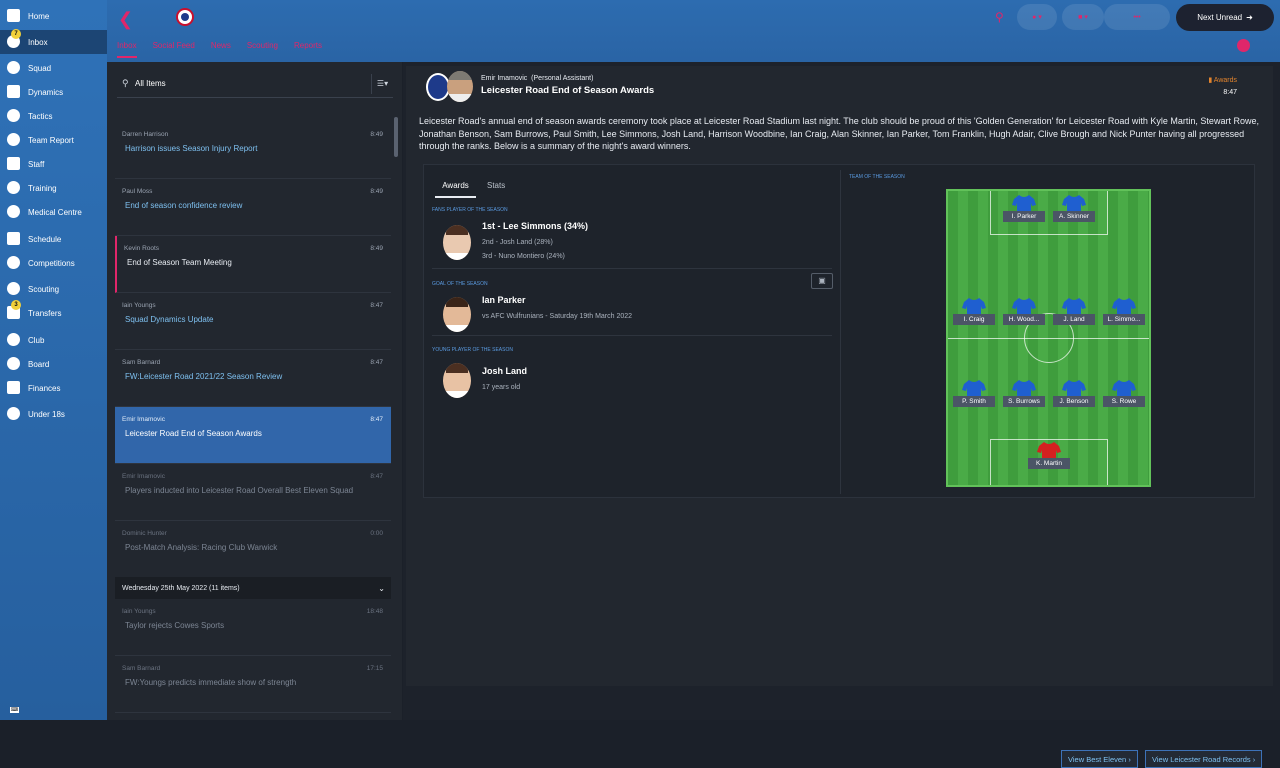  Describe the element at coordinates (1204, 759) in the screenshot. I see `view-records-button: View Leicester Road Records ›` at that location.